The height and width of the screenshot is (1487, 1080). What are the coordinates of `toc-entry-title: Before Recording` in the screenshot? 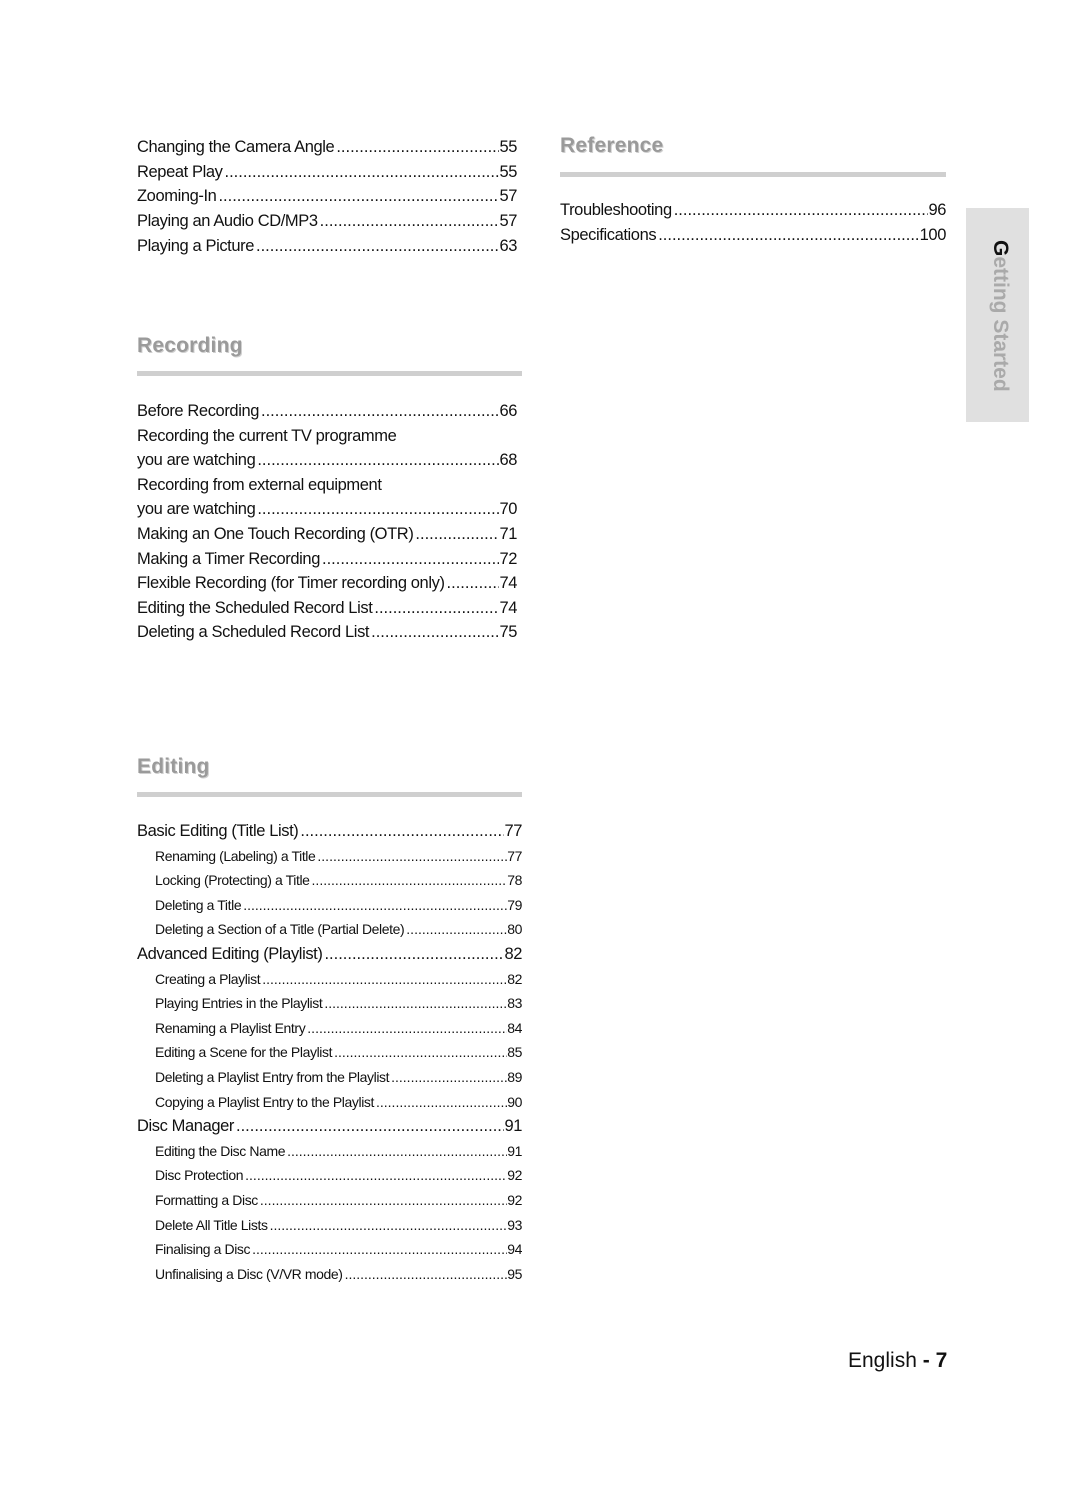 It's located at (198, 411).